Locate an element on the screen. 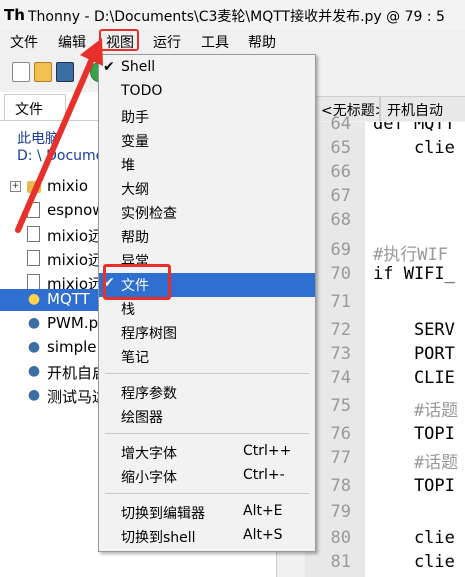 The width and height of the screenshot is (465, 577). menu-item-increase-font: 增大字体 Ctrl++ is located at coordinates (207, 453).